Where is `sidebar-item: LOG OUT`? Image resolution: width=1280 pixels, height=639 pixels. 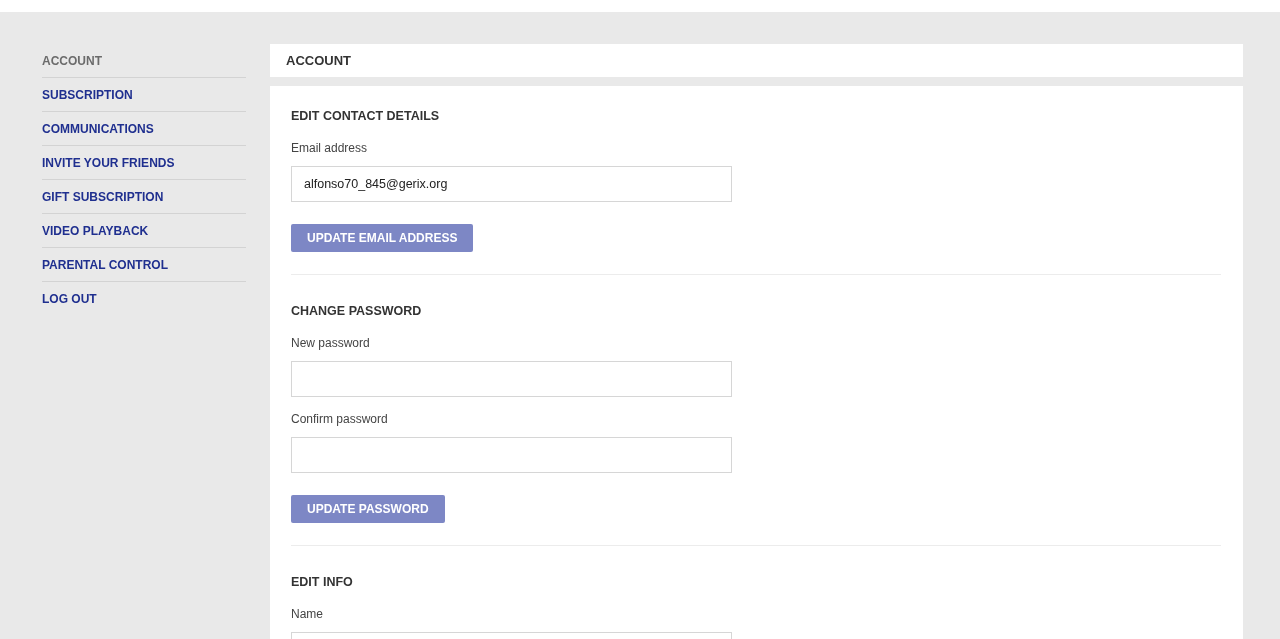
sidebar-item: LOG OUT is located at coordinates (144, 298).